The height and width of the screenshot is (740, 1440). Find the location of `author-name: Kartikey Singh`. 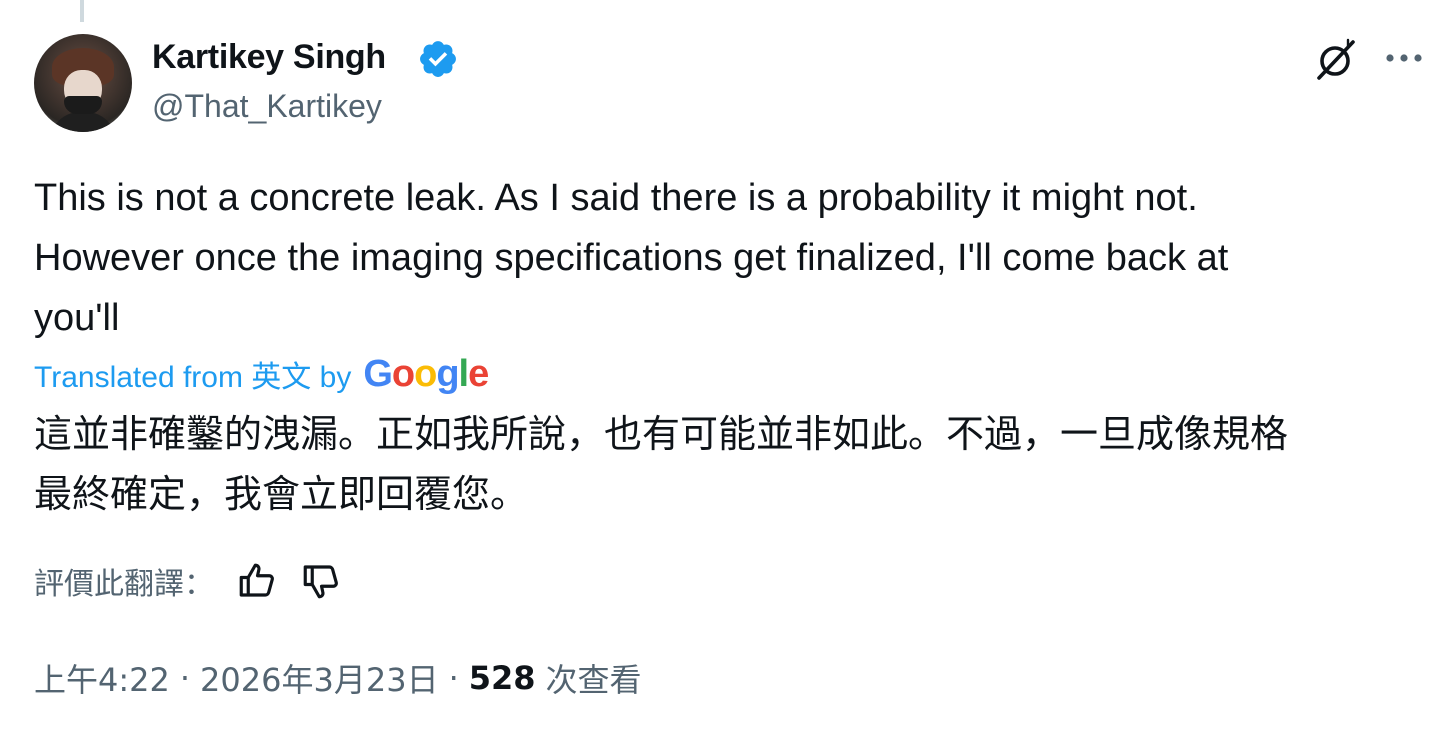

author-name: Kartikey Singh is located at coordinates (269, 57).